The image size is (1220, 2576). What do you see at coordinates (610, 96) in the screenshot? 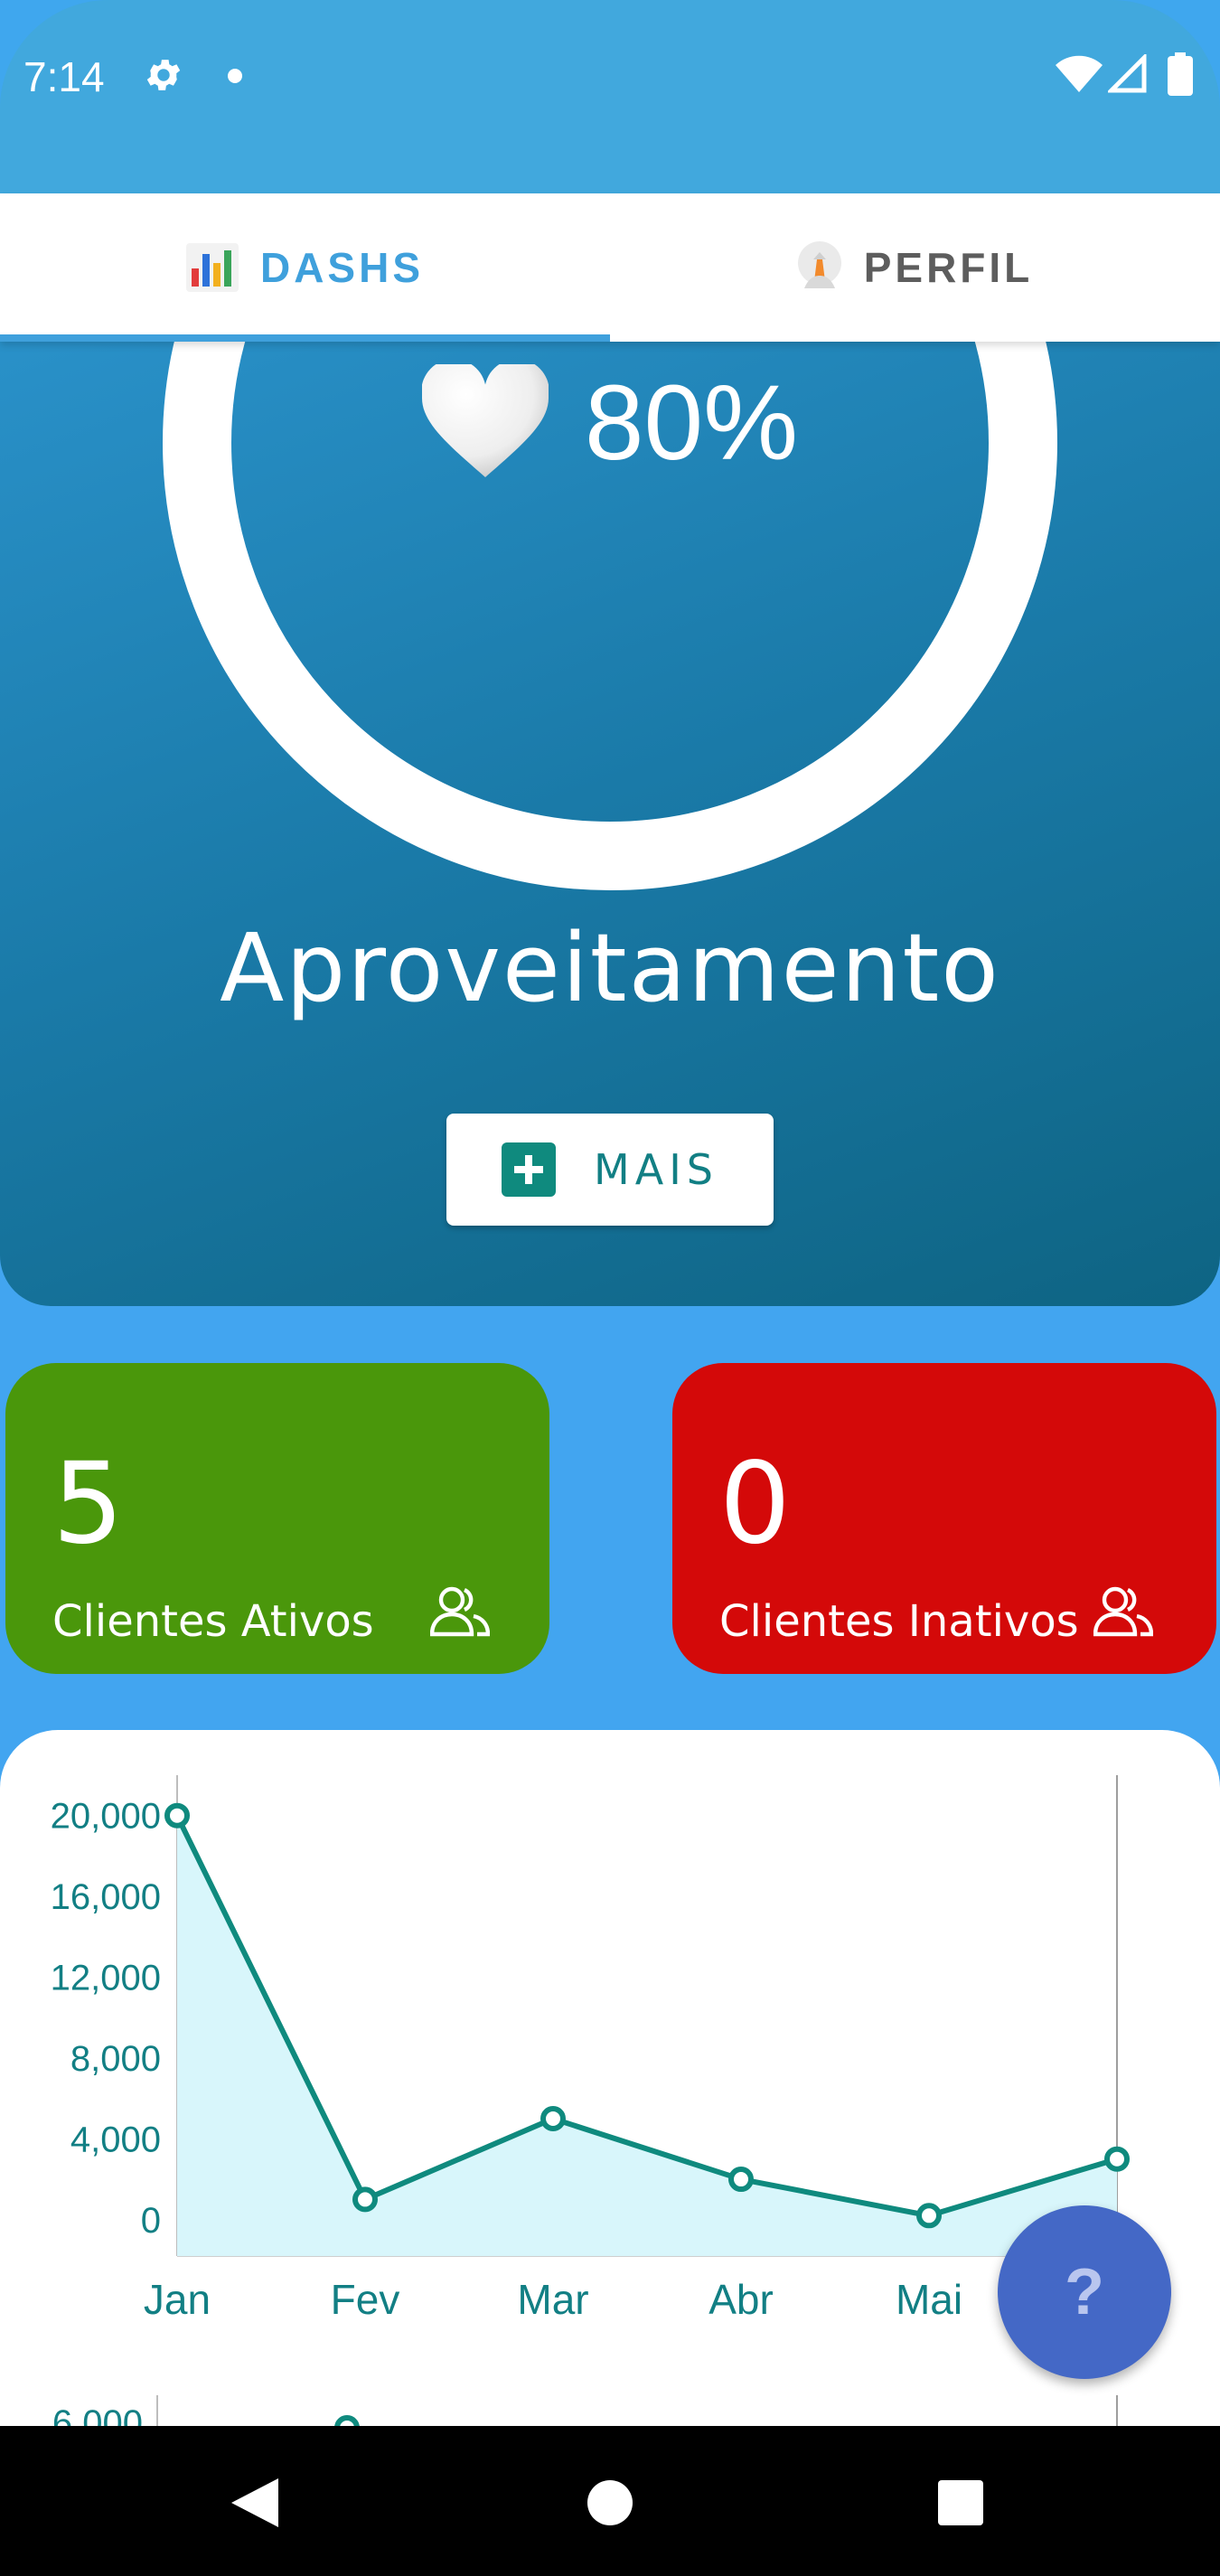
I see `status-bar: 7:14` at bounding box center [610, 96].